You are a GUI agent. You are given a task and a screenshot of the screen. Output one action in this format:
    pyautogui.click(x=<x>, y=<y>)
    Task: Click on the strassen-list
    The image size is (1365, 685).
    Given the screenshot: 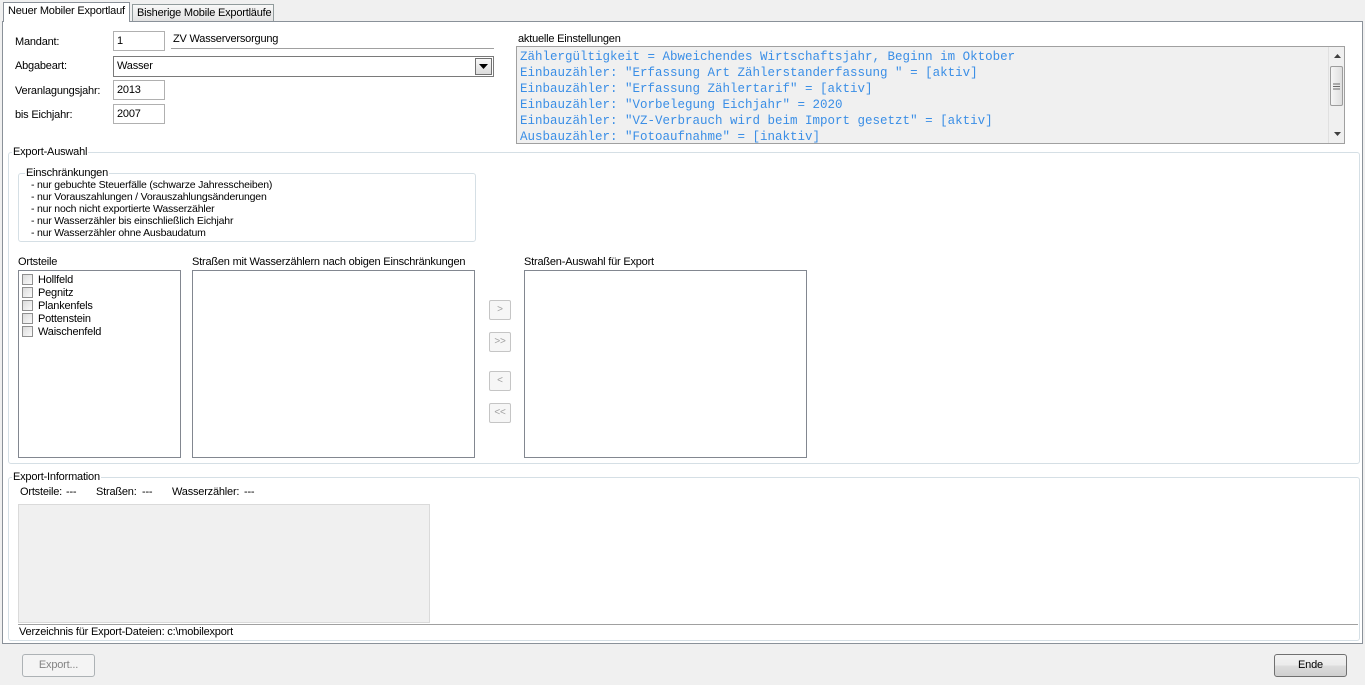 What is the action you would take?
    pyautogui.click(x=333, y=364)
    